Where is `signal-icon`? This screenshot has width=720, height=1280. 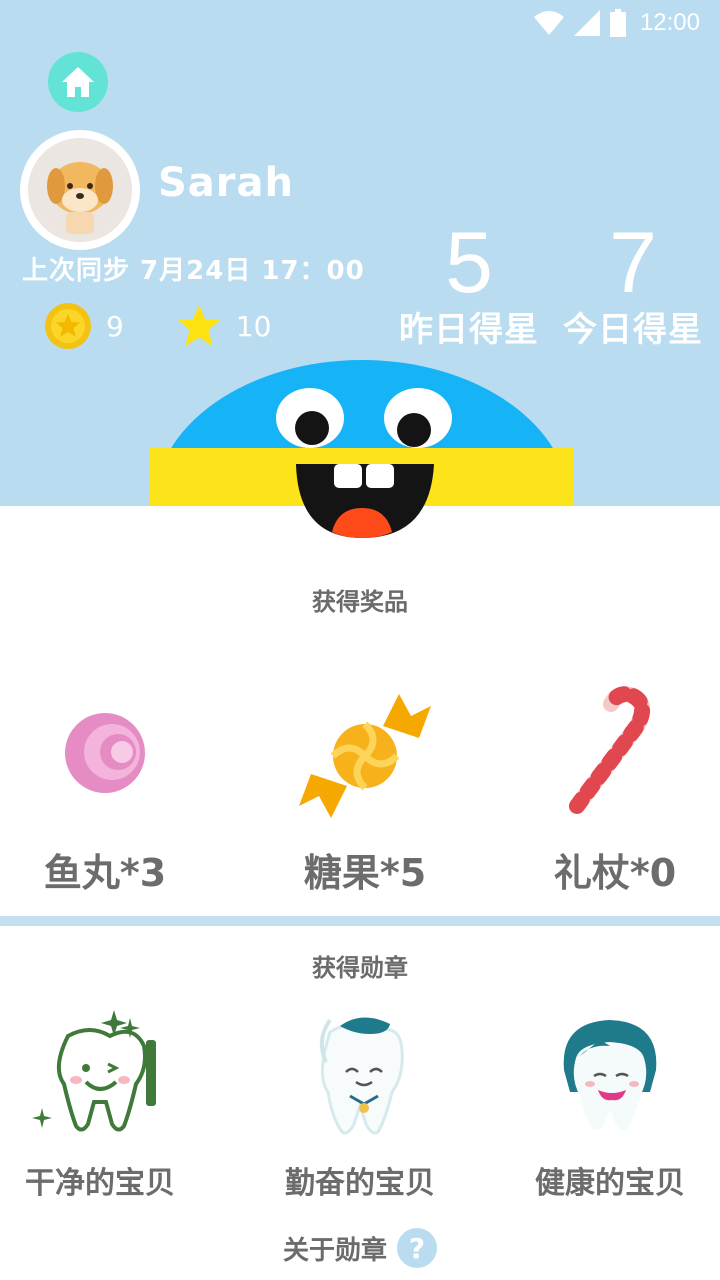 signal-icon is located at coordinates (586, 23).